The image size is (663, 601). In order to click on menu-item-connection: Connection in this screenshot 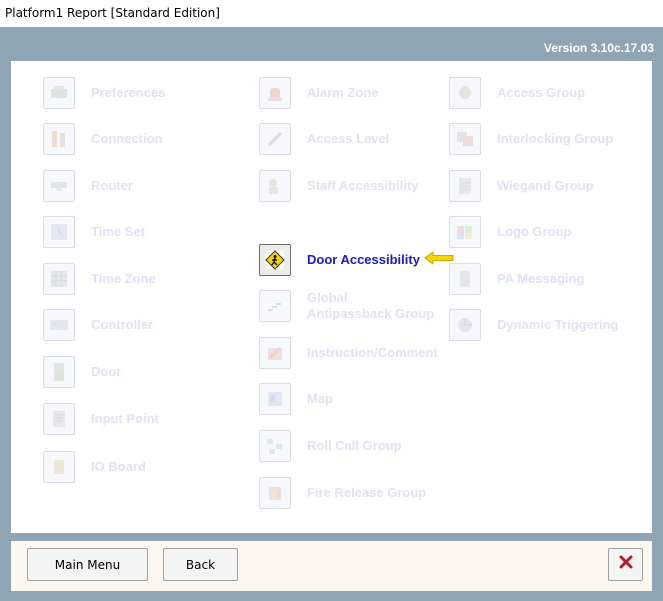, I will do `click(103, 139)`.